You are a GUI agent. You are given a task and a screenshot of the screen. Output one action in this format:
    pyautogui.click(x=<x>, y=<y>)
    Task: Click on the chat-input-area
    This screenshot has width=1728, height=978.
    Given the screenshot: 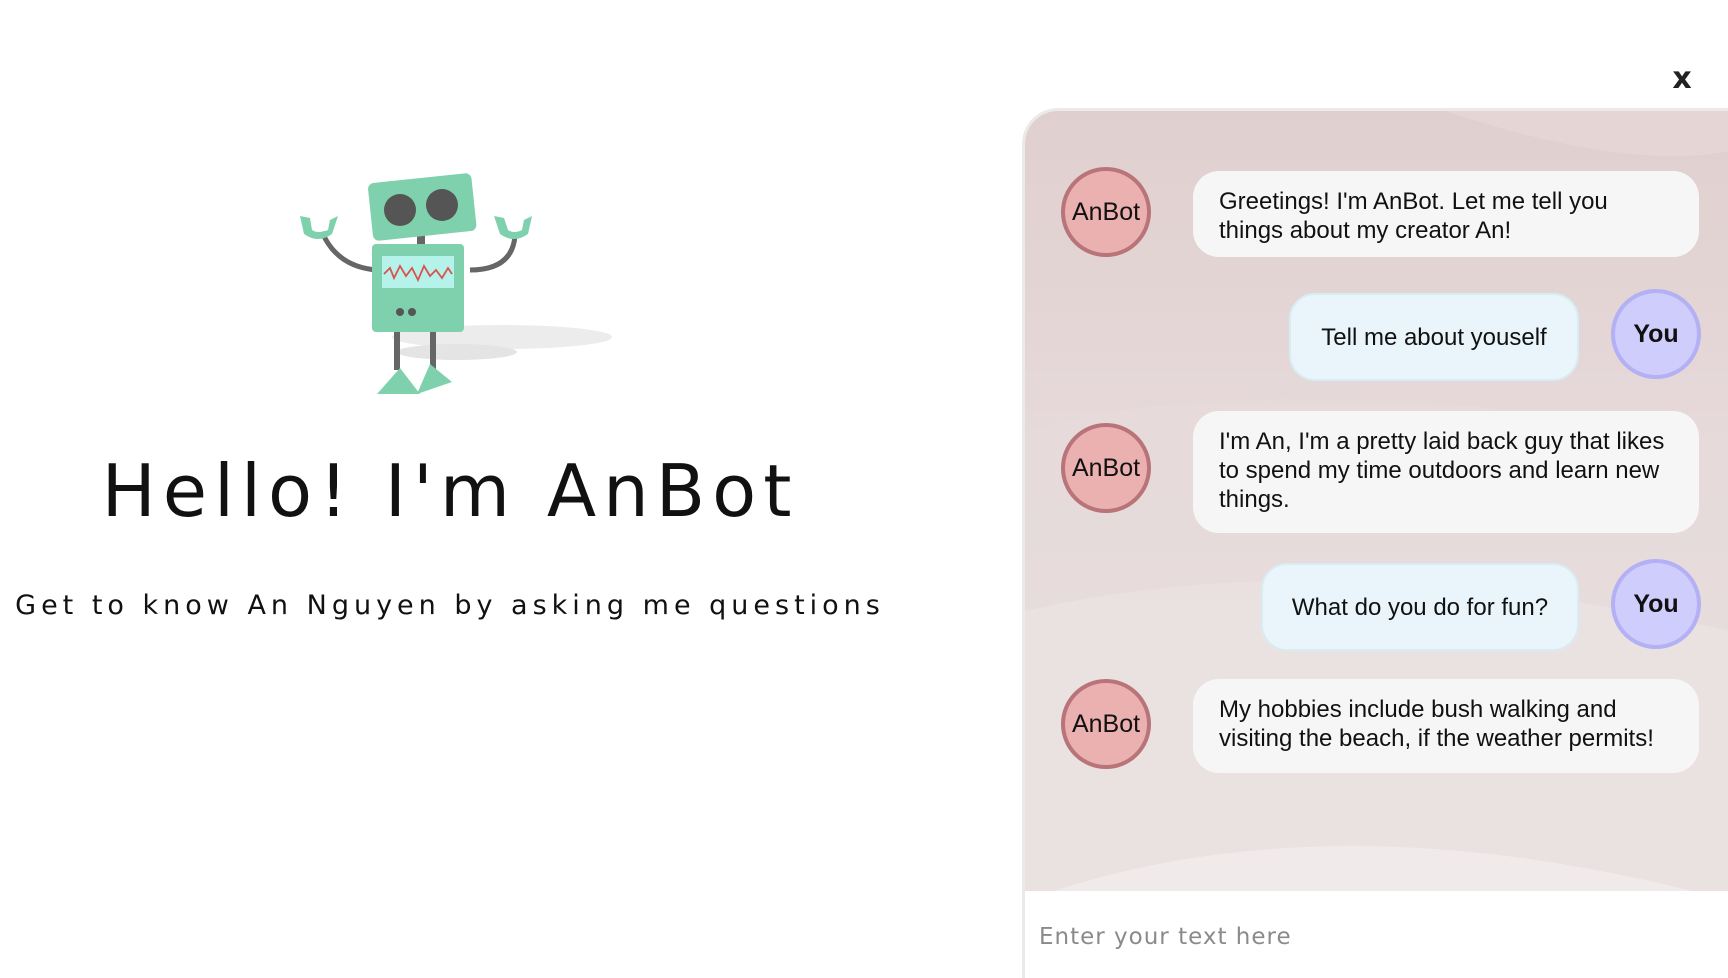 What is the action you would take?
    pyautogui.click(x=1376, y=934)
    